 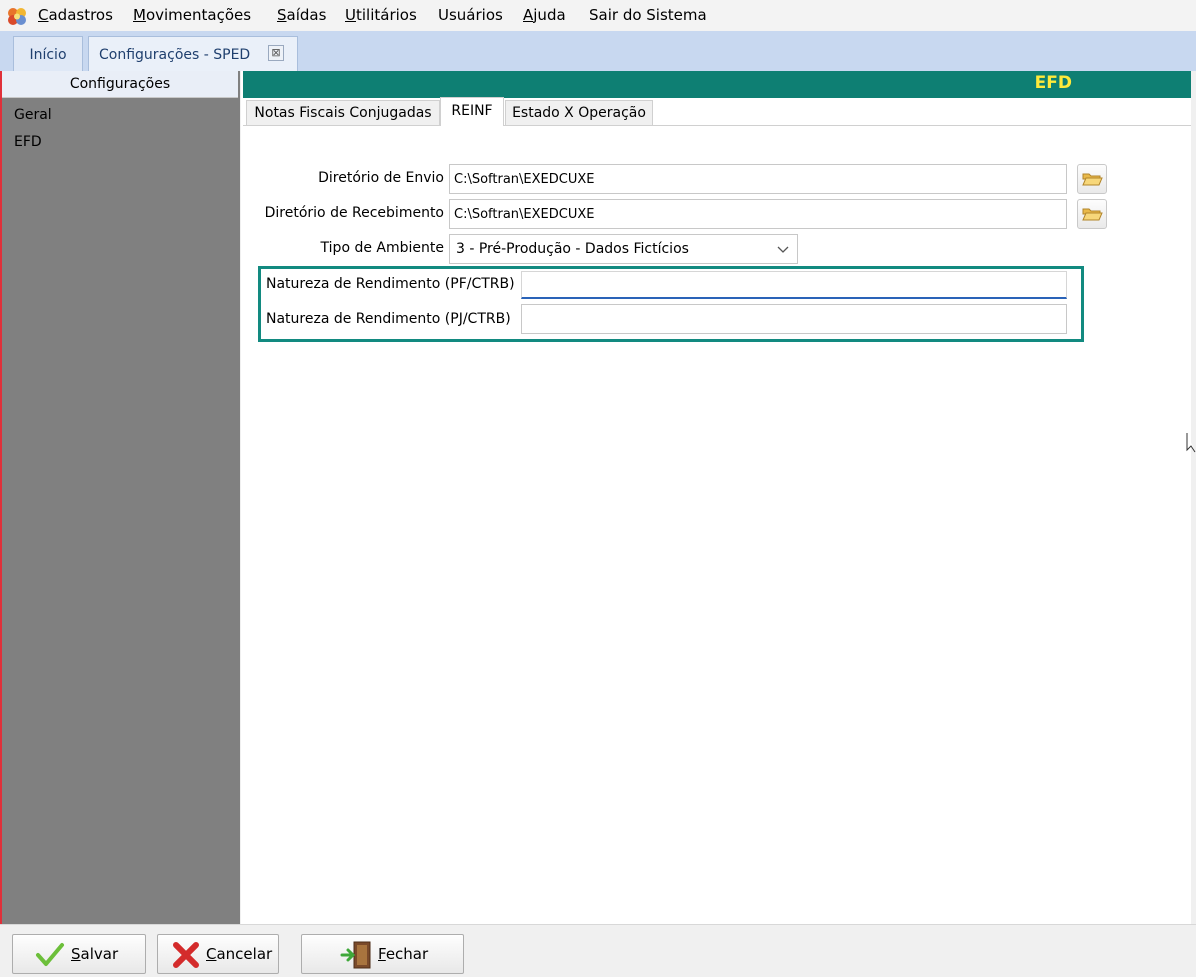 What do you see at coordinates (758, 179) in the screenshot?
I see `diretorio-envio-input` at bounding box center [758, 179].